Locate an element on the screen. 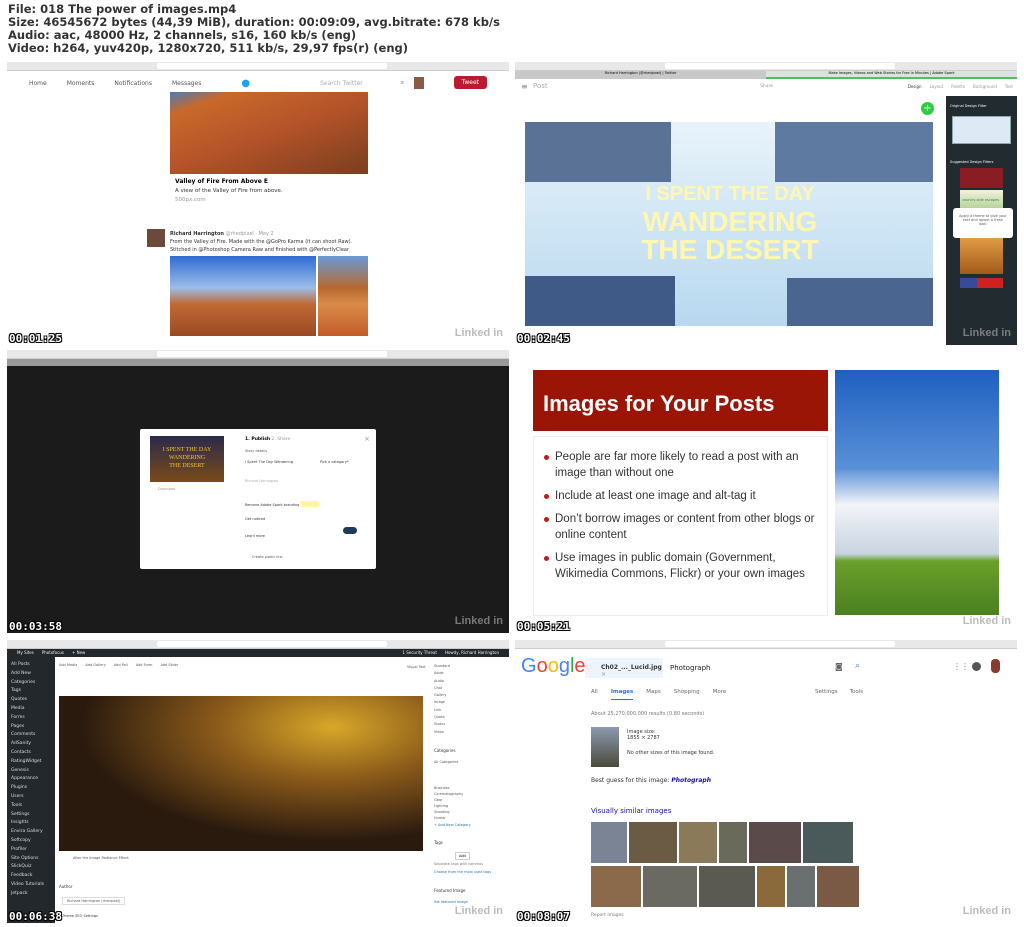 This screenshot has height=927, width=1024. menu-icon: ≡ is located at coordinates (524, 86).